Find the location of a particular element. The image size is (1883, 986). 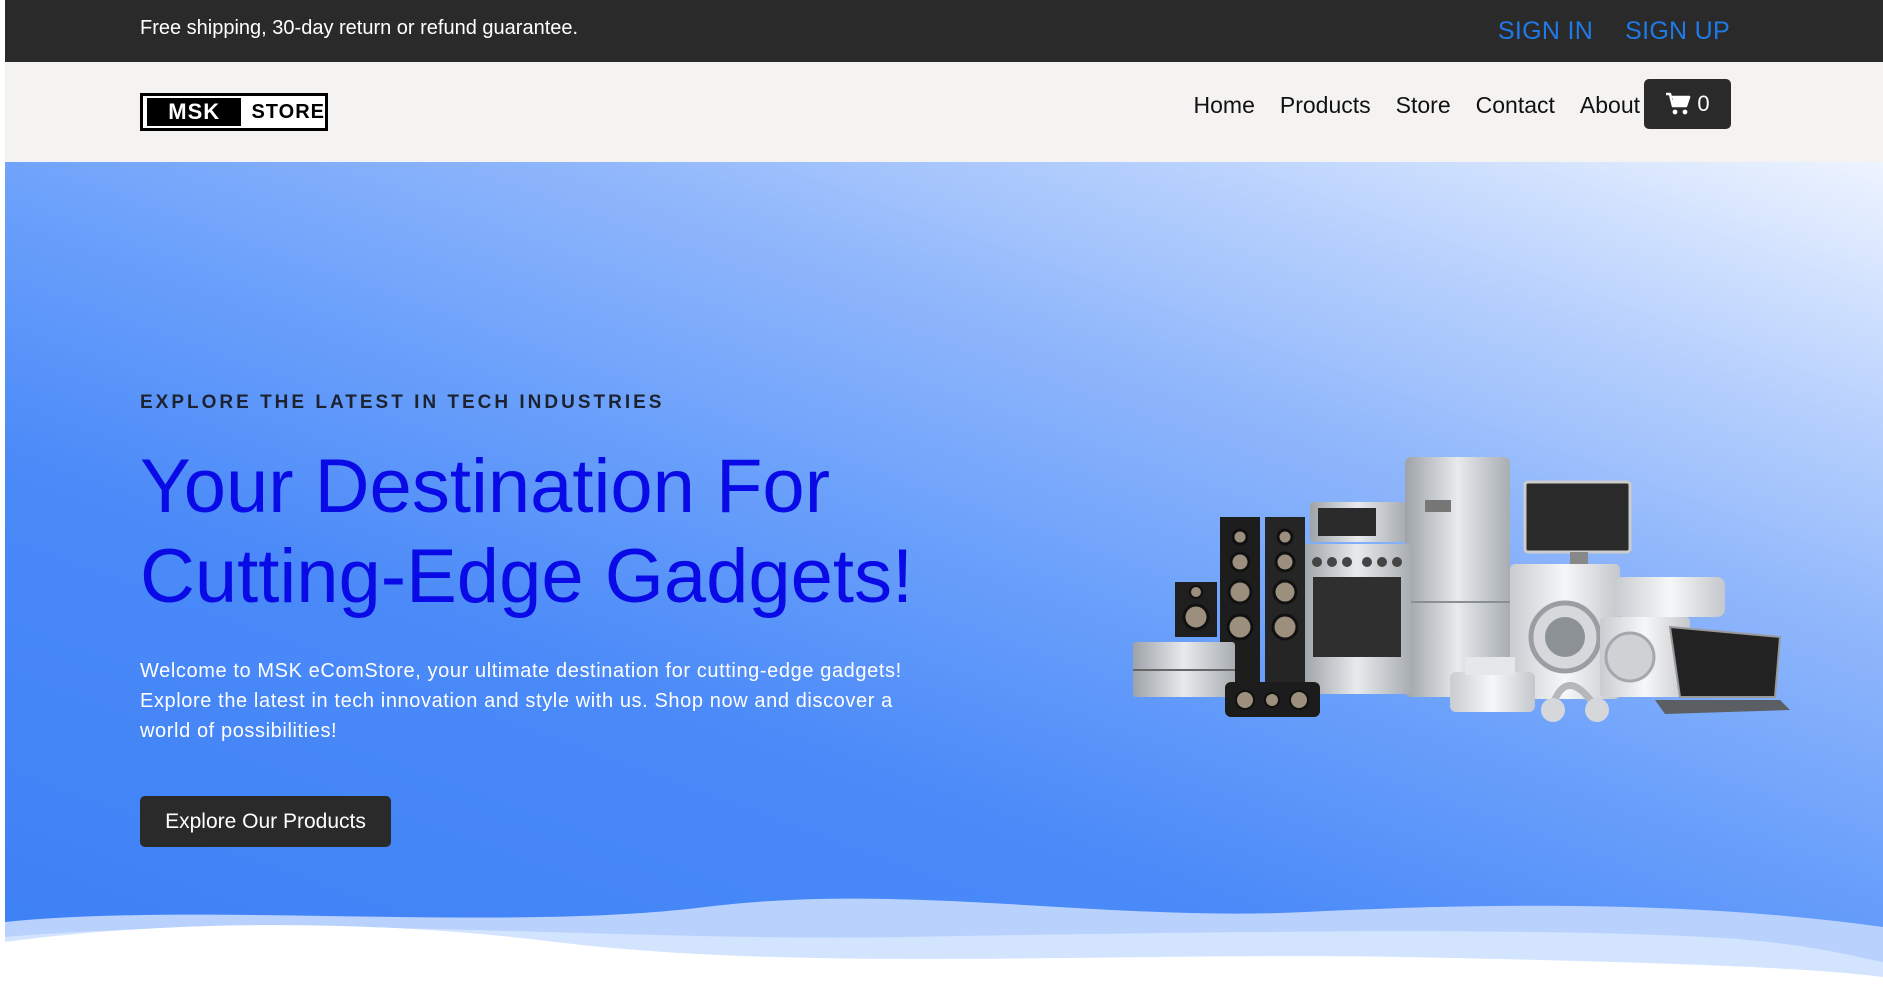

explore-products-button: Explore Our Products is located at coordinates (265, 821).